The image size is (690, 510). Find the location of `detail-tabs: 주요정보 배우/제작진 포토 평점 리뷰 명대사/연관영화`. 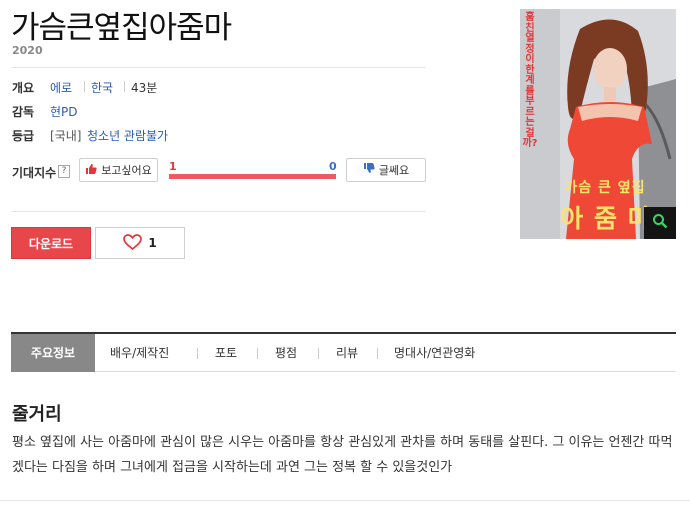

detail-tabs: 주요정보 배우/제작진 포토 평점 리뷰 명대사/연관영화 is located at coordinates (343, 352).